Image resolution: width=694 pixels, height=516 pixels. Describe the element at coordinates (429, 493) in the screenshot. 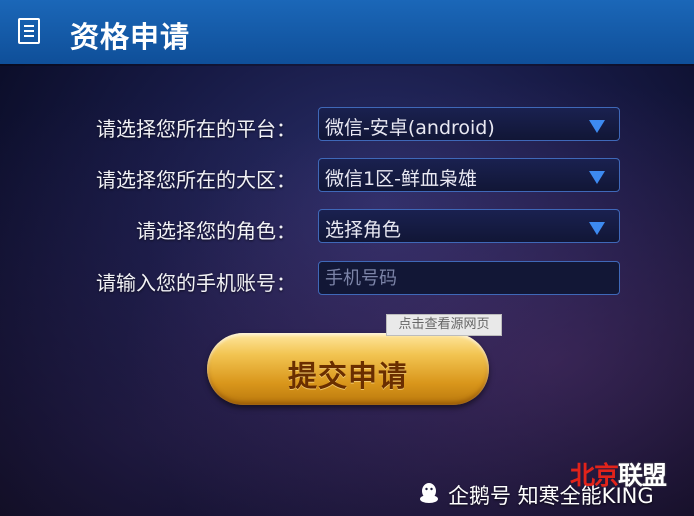

I see `penguin-icon` at that location.